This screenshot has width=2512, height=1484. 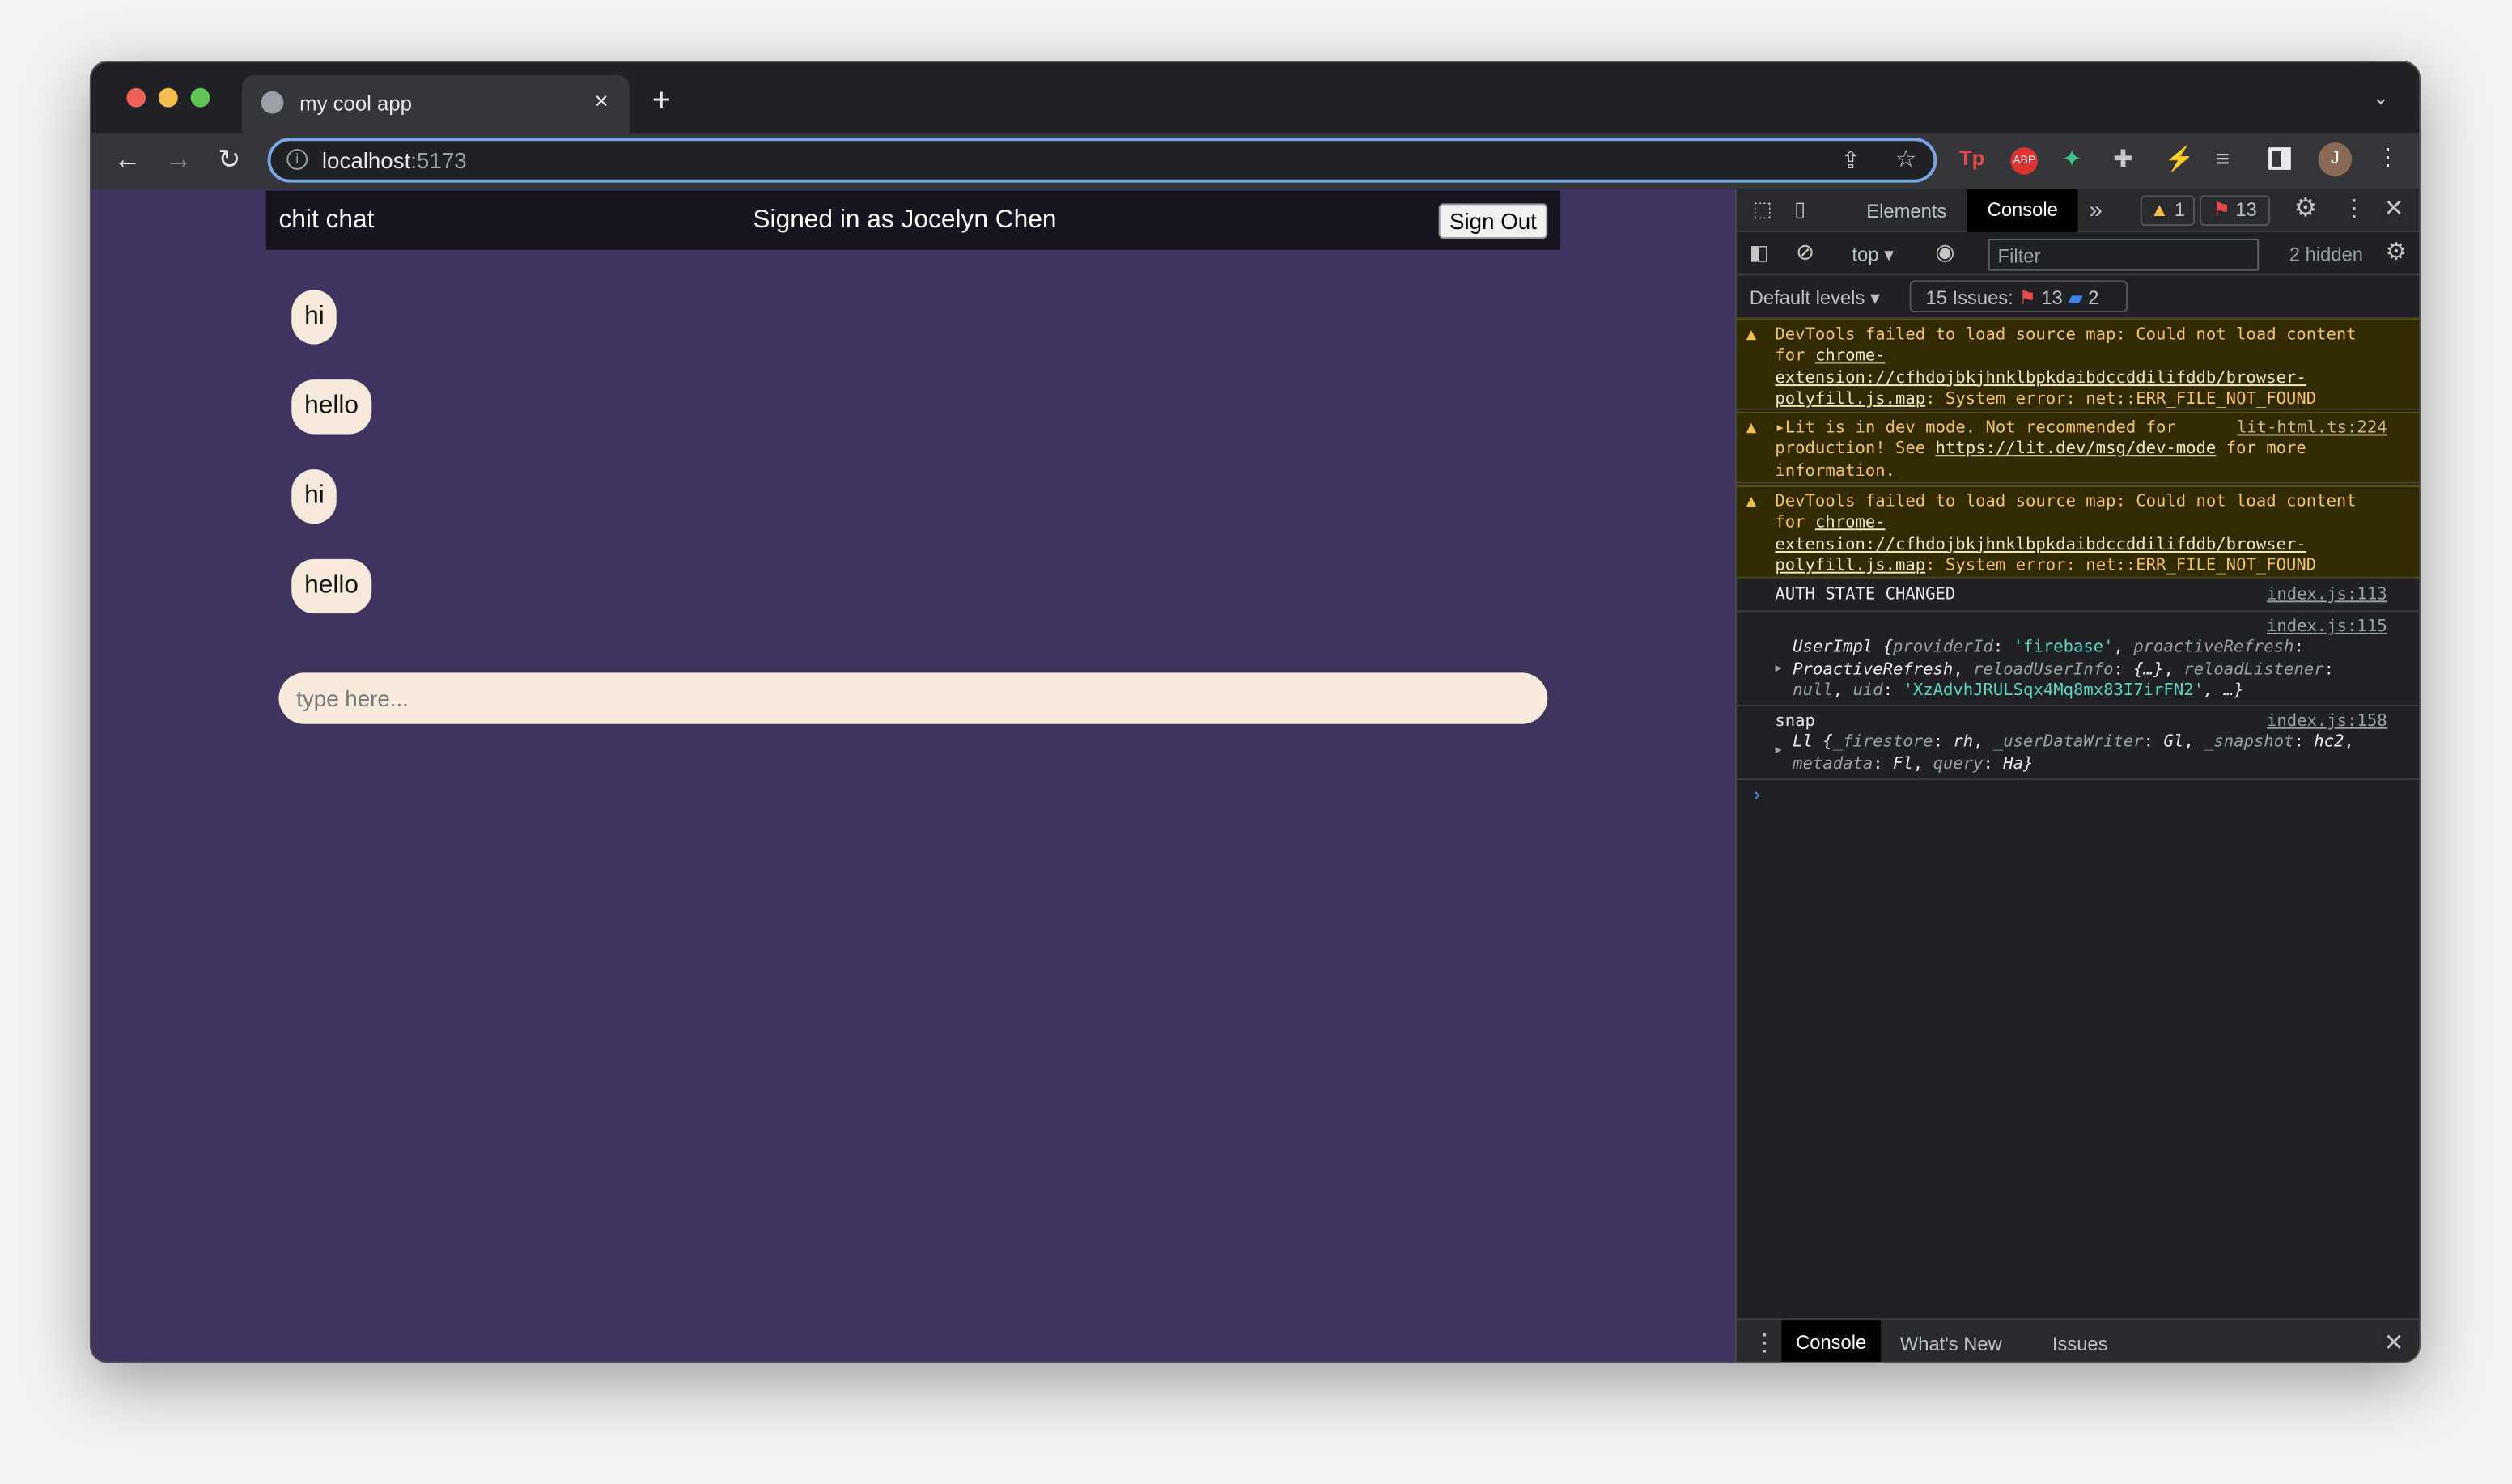 What do you see at coordinates (1951, 1344) in the screenshot?
I see `drawer-tab-whats-new: What's New` at bounding box center [1951, 1344].